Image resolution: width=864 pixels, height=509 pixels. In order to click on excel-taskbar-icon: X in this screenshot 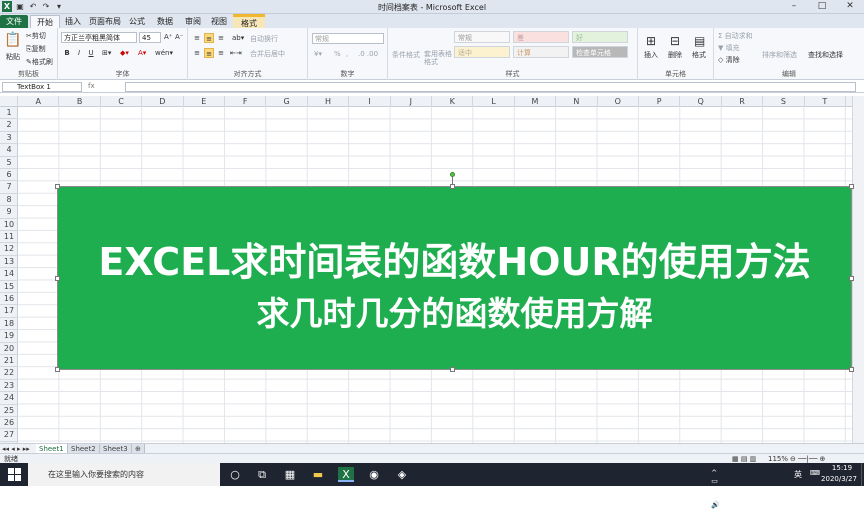, I will do `click(346, 474)`.